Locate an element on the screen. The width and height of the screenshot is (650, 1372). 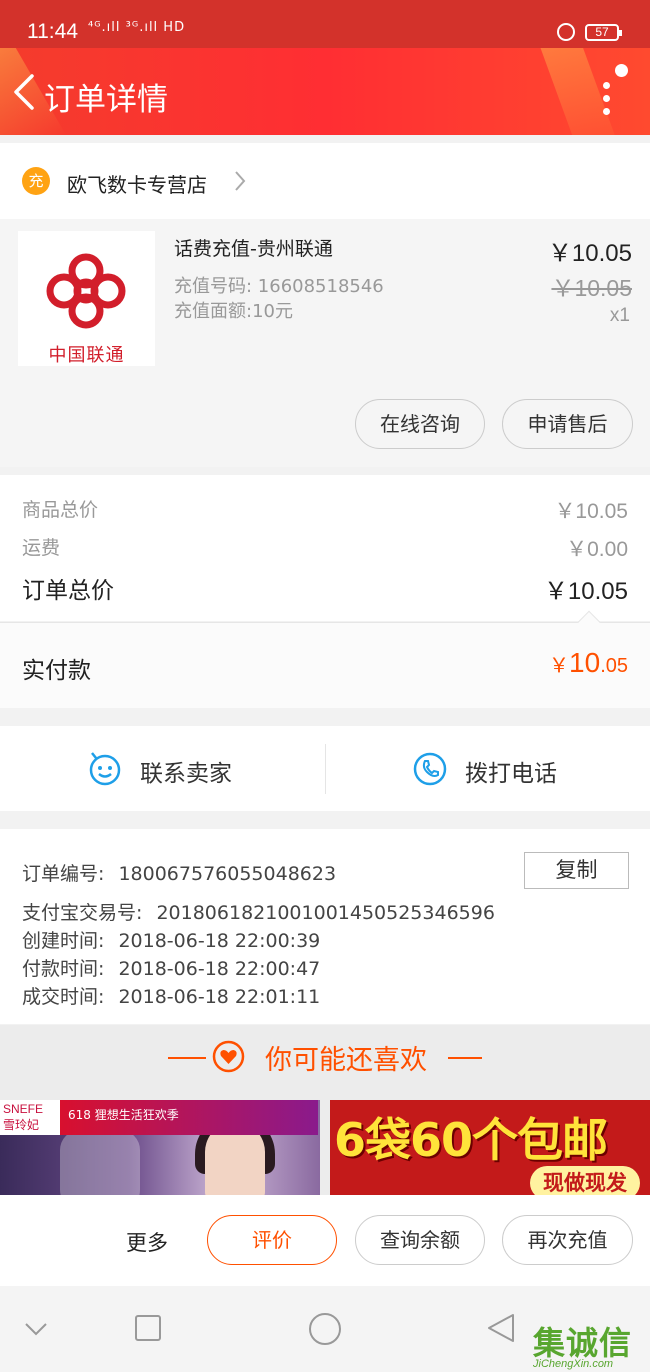
shop-name: 欧飞数卡专营店 is located at coordinates (137, 185).